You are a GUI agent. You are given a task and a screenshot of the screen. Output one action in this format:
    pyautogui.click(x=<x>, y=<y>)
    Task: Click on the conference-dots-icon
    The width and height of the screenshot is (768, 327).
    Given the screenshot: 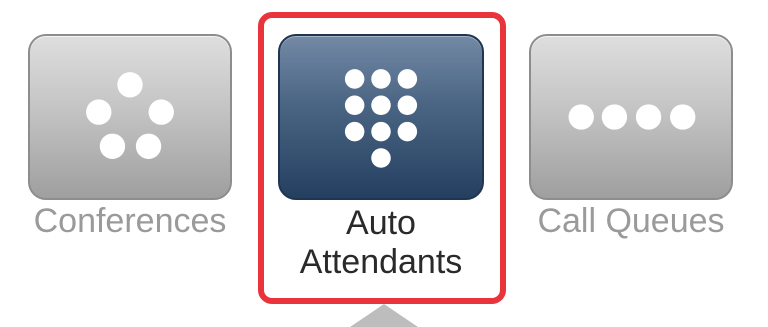 What is the action you would take?
    pyautogui.click(x=130, y=115)
    